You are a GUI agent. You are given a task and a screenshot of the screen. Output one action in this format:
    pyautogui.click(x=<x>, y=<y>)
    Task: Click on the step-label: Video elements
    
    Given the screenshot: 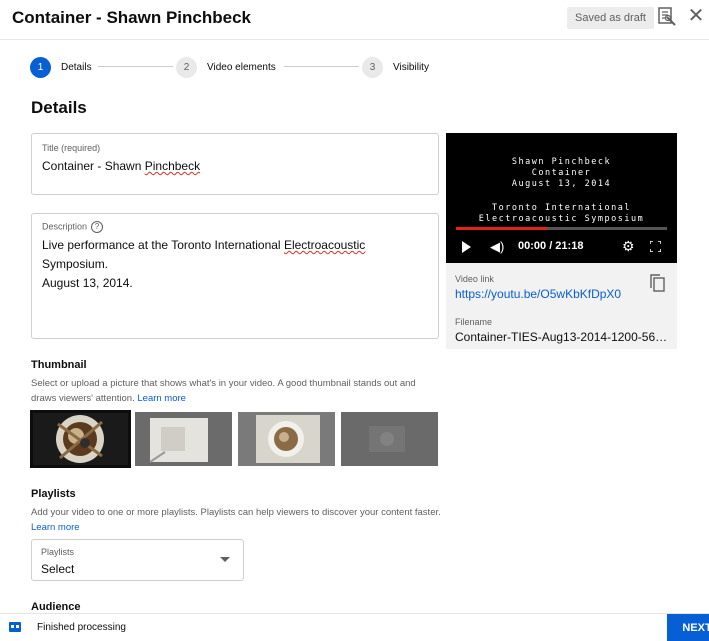 What is the action you would take?
    pyautogui.click(x=241, y=67)
    